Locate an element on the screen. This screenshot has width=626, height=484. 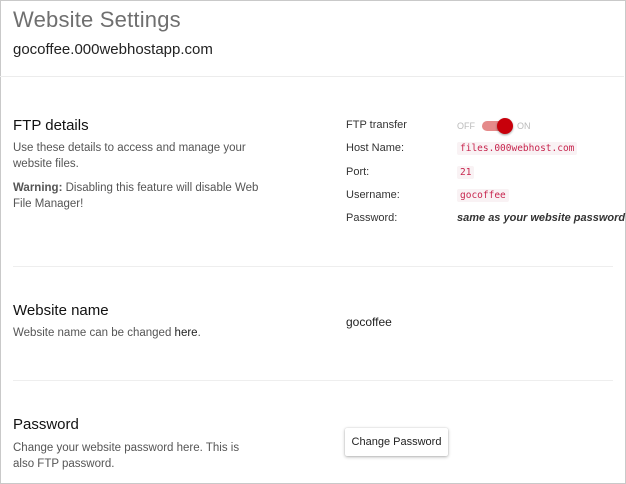
toggle-knob is located at coordinates (505, 126).